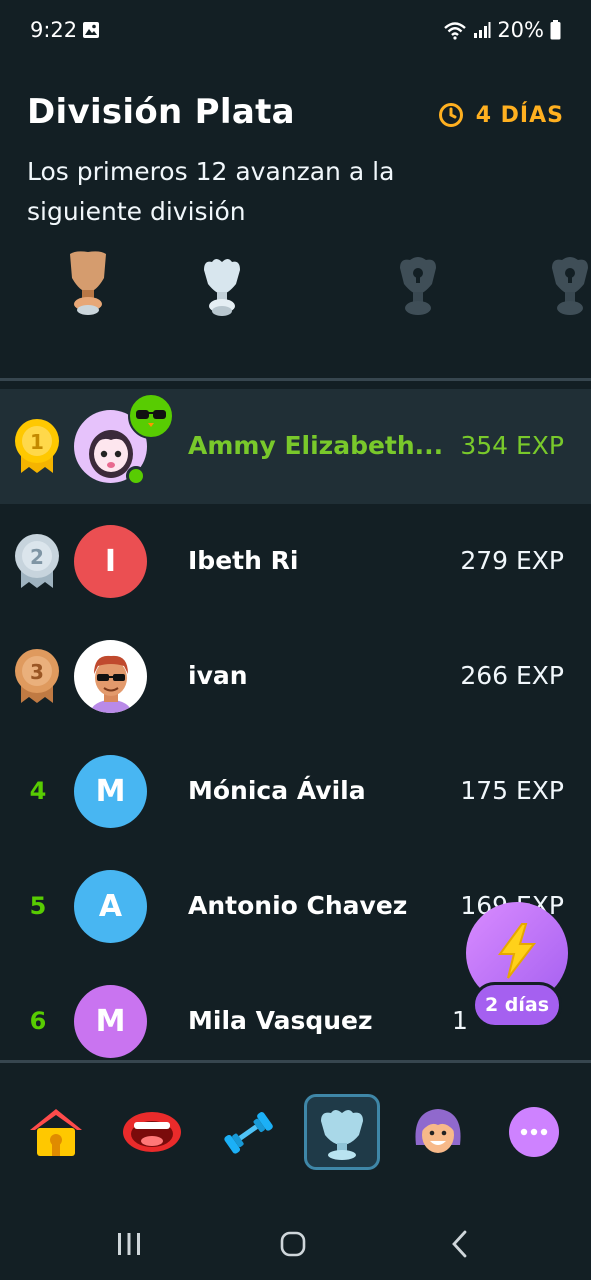  What do you see at coordinates (298, 905) in the screenshot?
I see `user-name: Antonio Chavez` at bounding box center [298, 905].